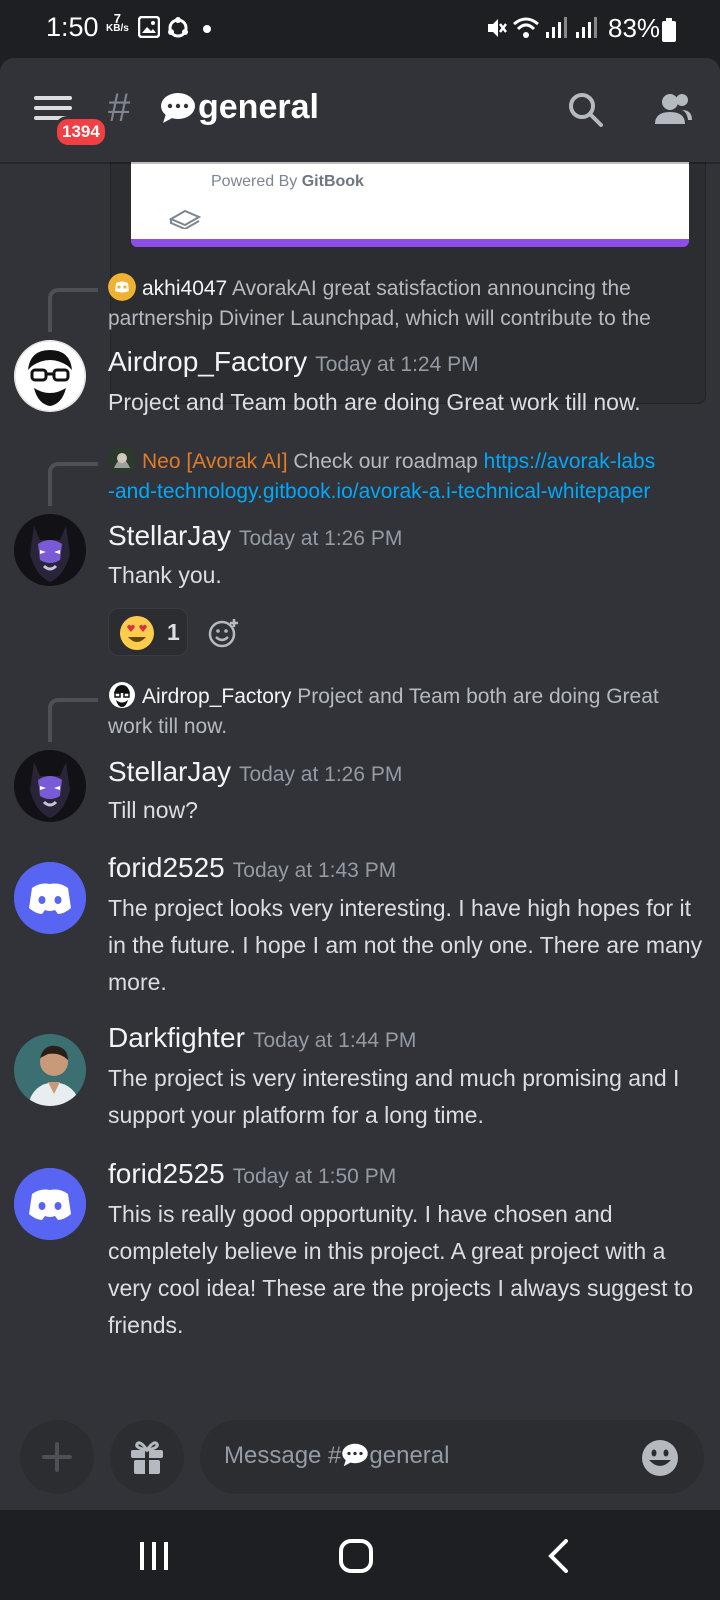 The width and height of the screenshot is (720, 1600). Describe the element at coordinates (526, 27) in the screenshot. I see `wifi-icon` at that location.